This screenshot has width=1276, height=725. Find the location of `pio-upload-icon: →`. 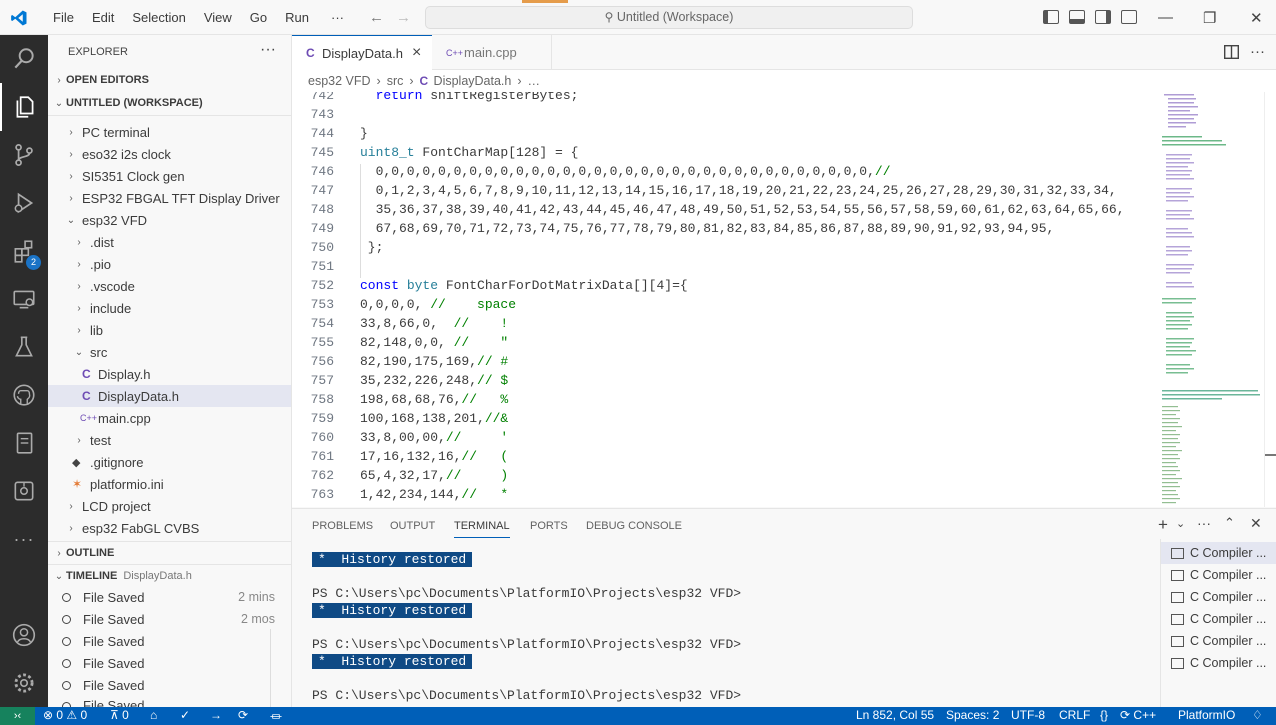

pio-upload-icon: → is located at coordinates (216, 715).